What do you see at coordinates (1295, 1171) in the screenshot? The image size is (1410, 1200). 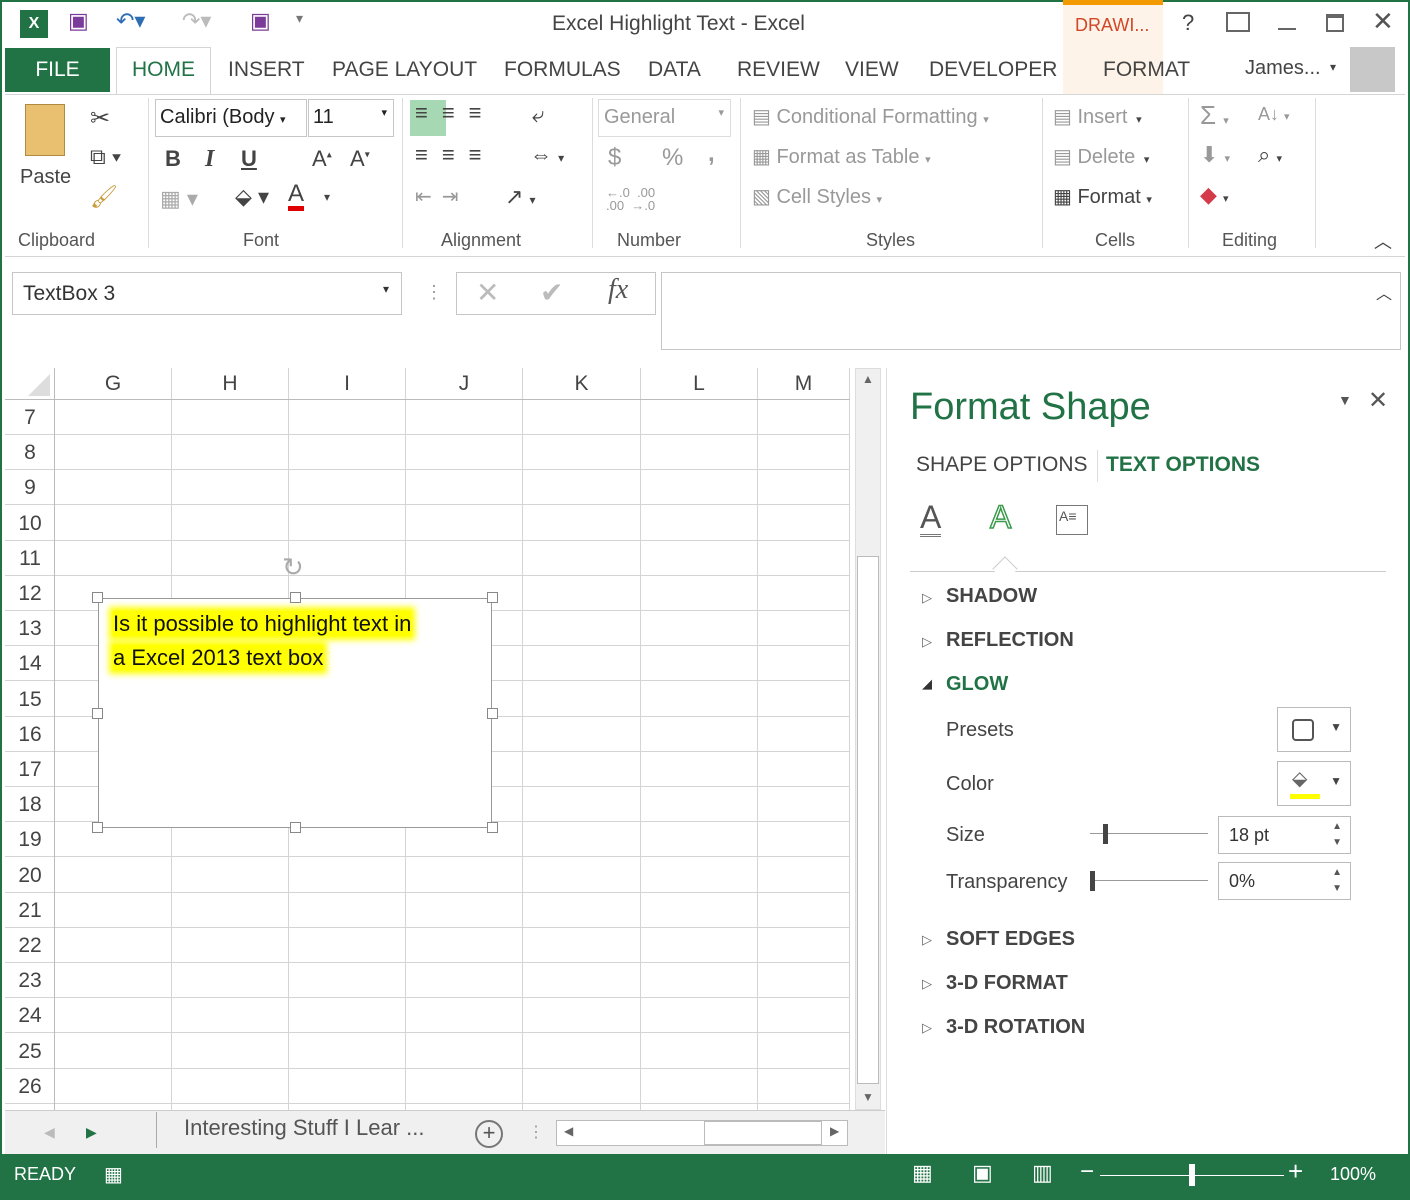 I see `zoom-in-button: +` at bounding box center [1295, 1171].